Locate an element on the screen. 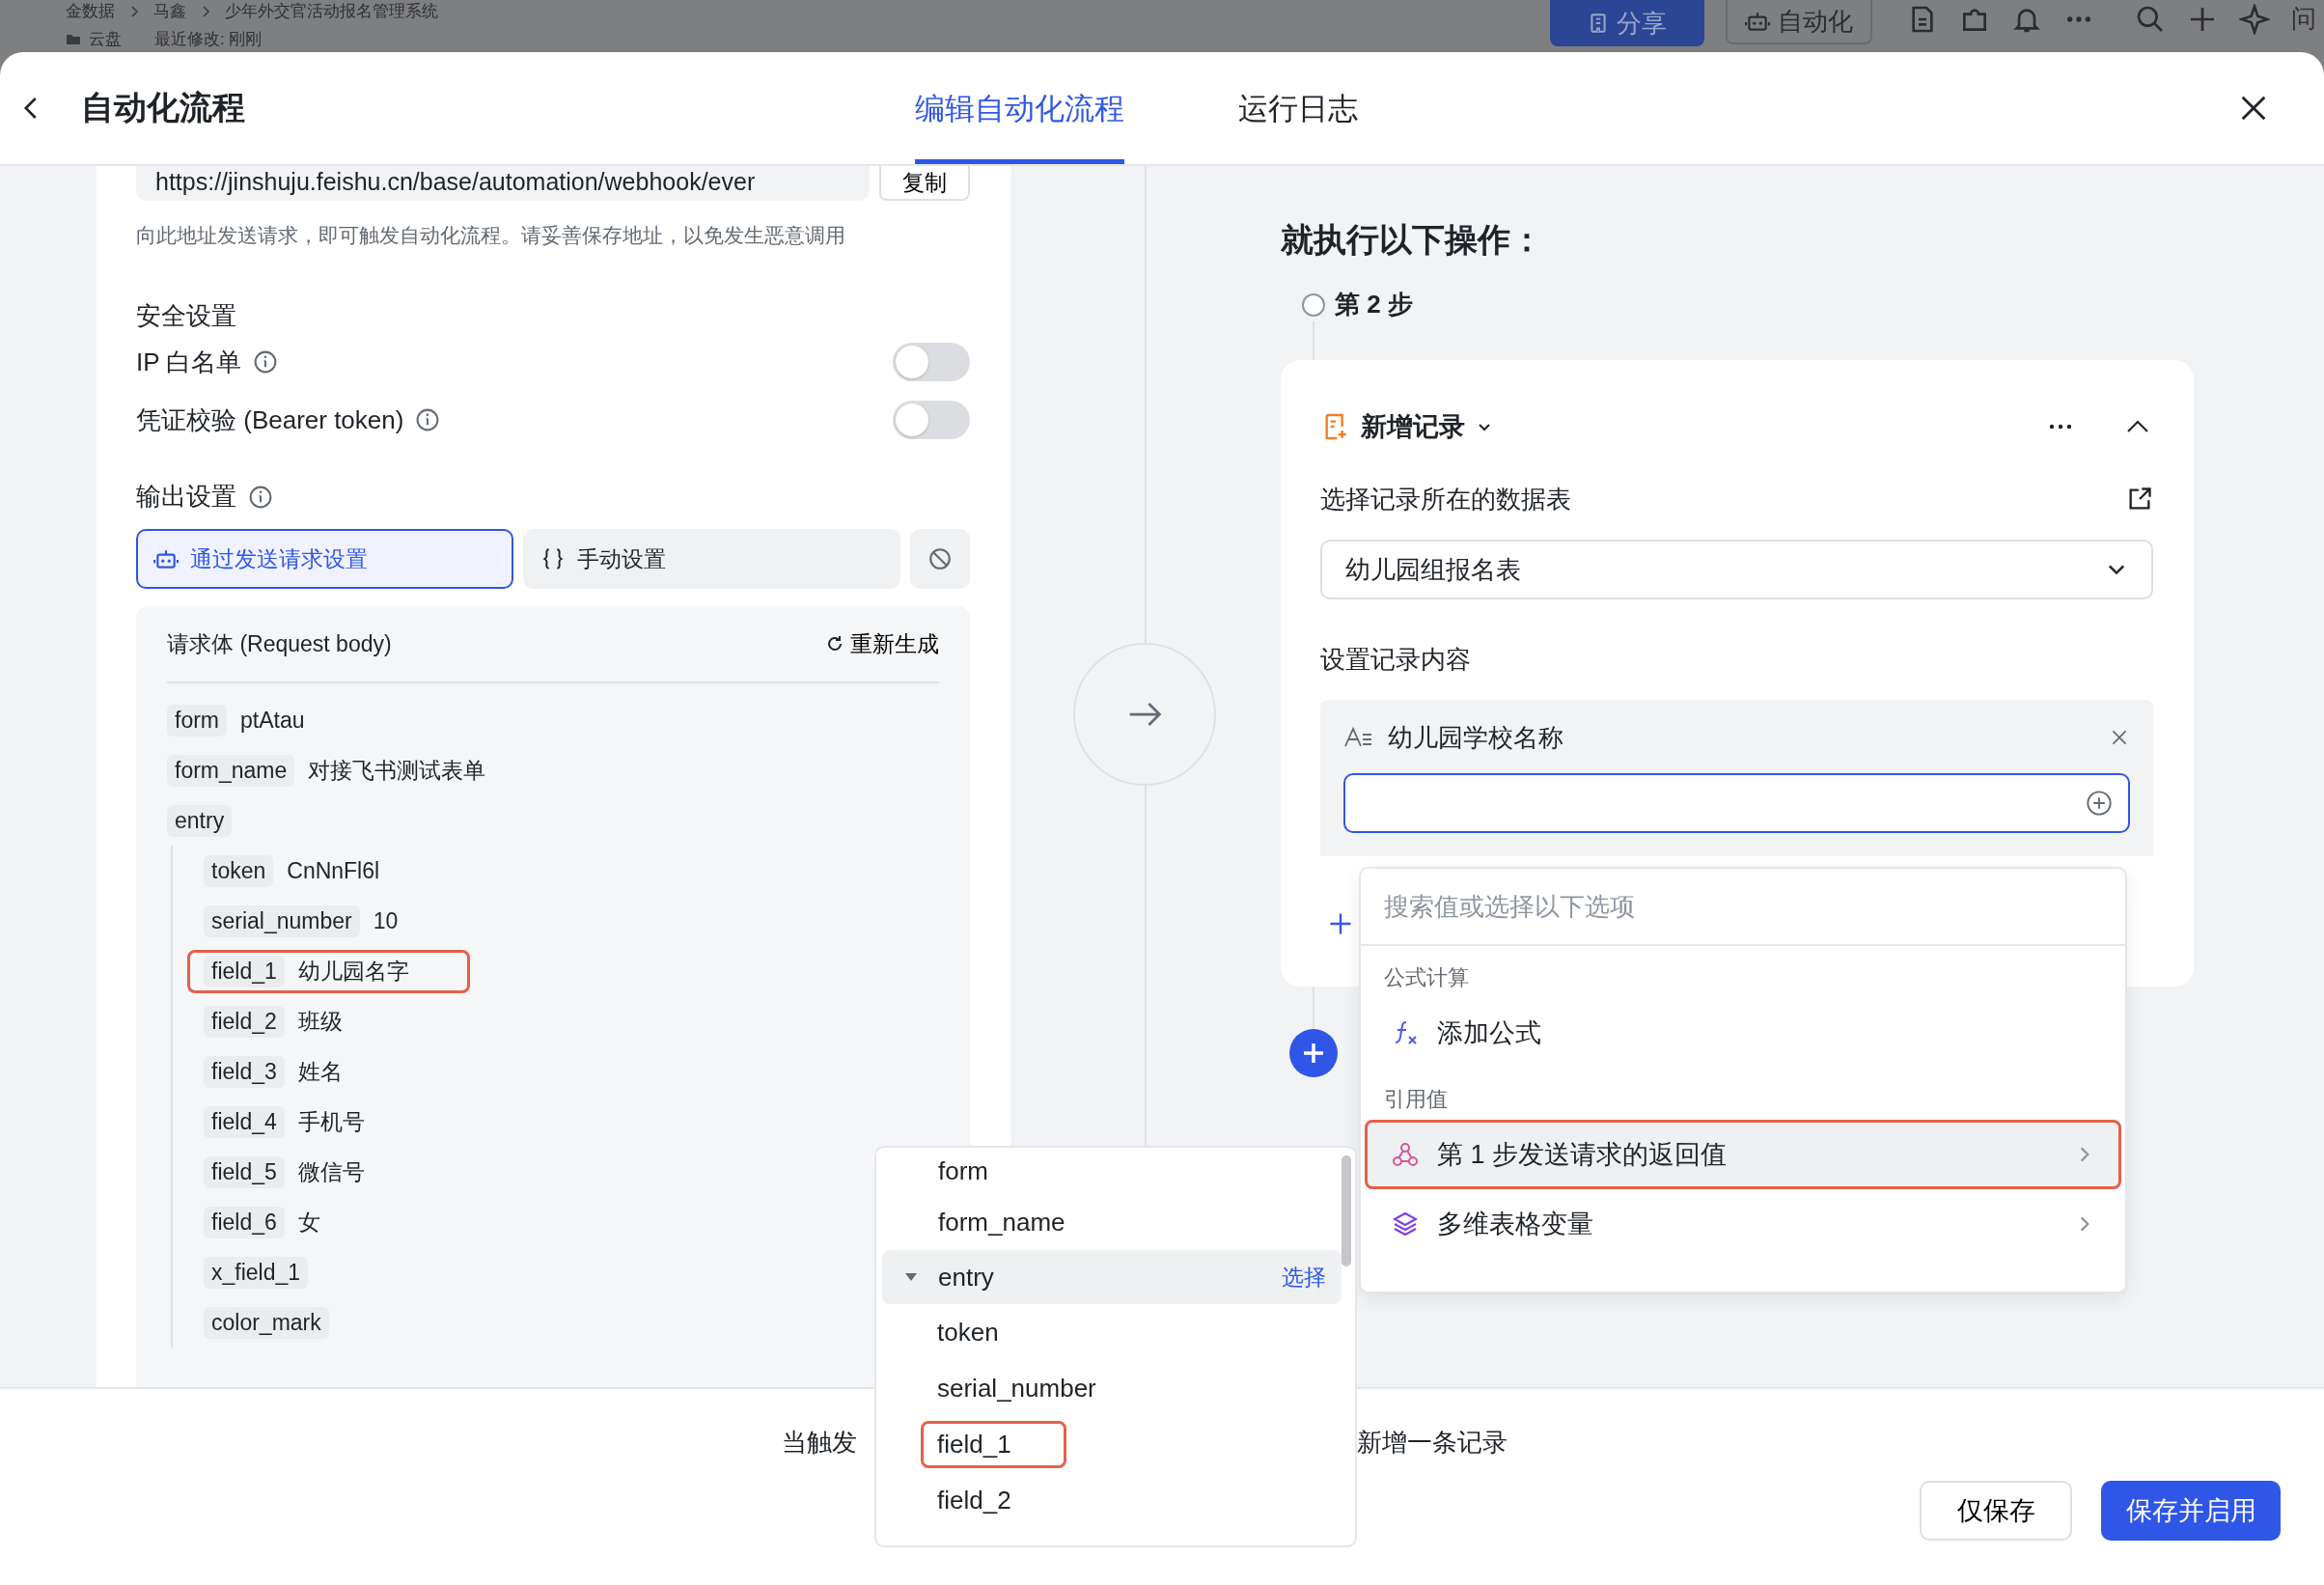 This screenshot has width=2324, height=1585. field-name: 幼儿园学校名称 is located at coordinates (1475, 738).